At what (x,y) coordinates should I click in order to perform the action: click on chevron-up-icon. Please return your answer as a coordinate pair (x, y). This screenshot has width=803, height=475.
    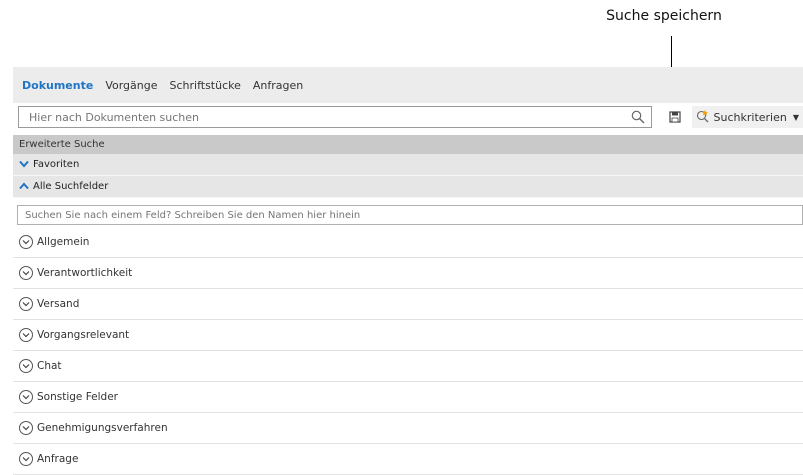
    Looking at the image, I should click on (24, 186).